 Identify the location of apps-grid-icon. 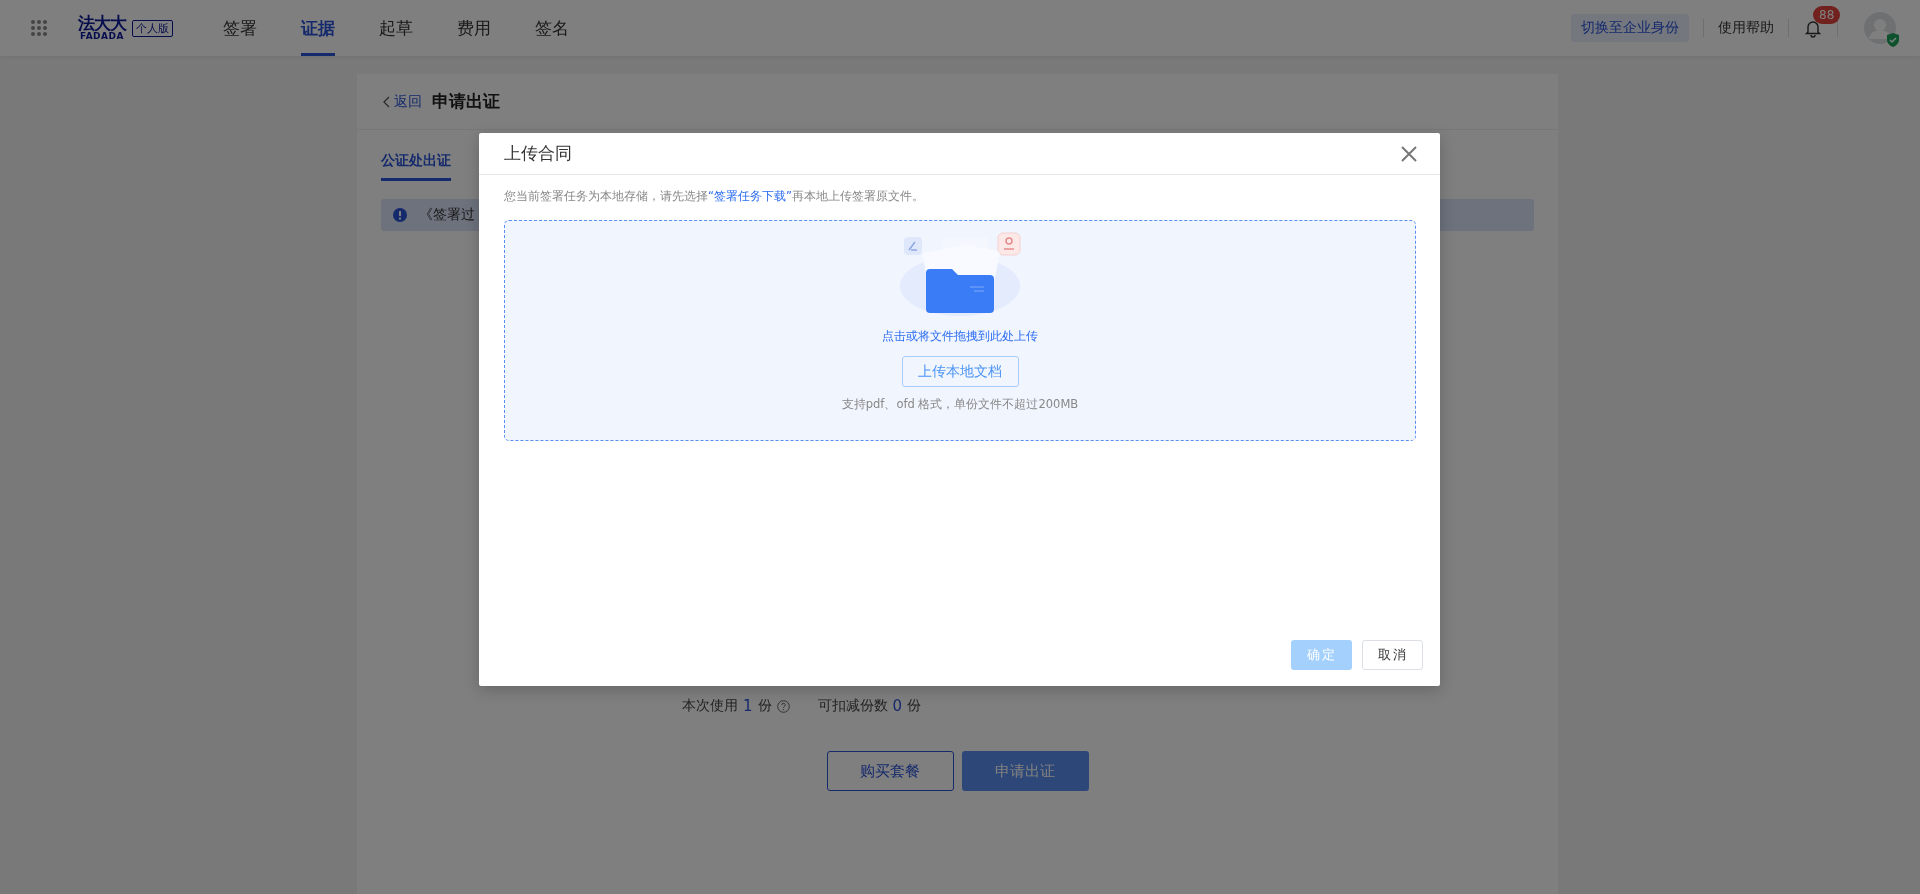
(39, 28).